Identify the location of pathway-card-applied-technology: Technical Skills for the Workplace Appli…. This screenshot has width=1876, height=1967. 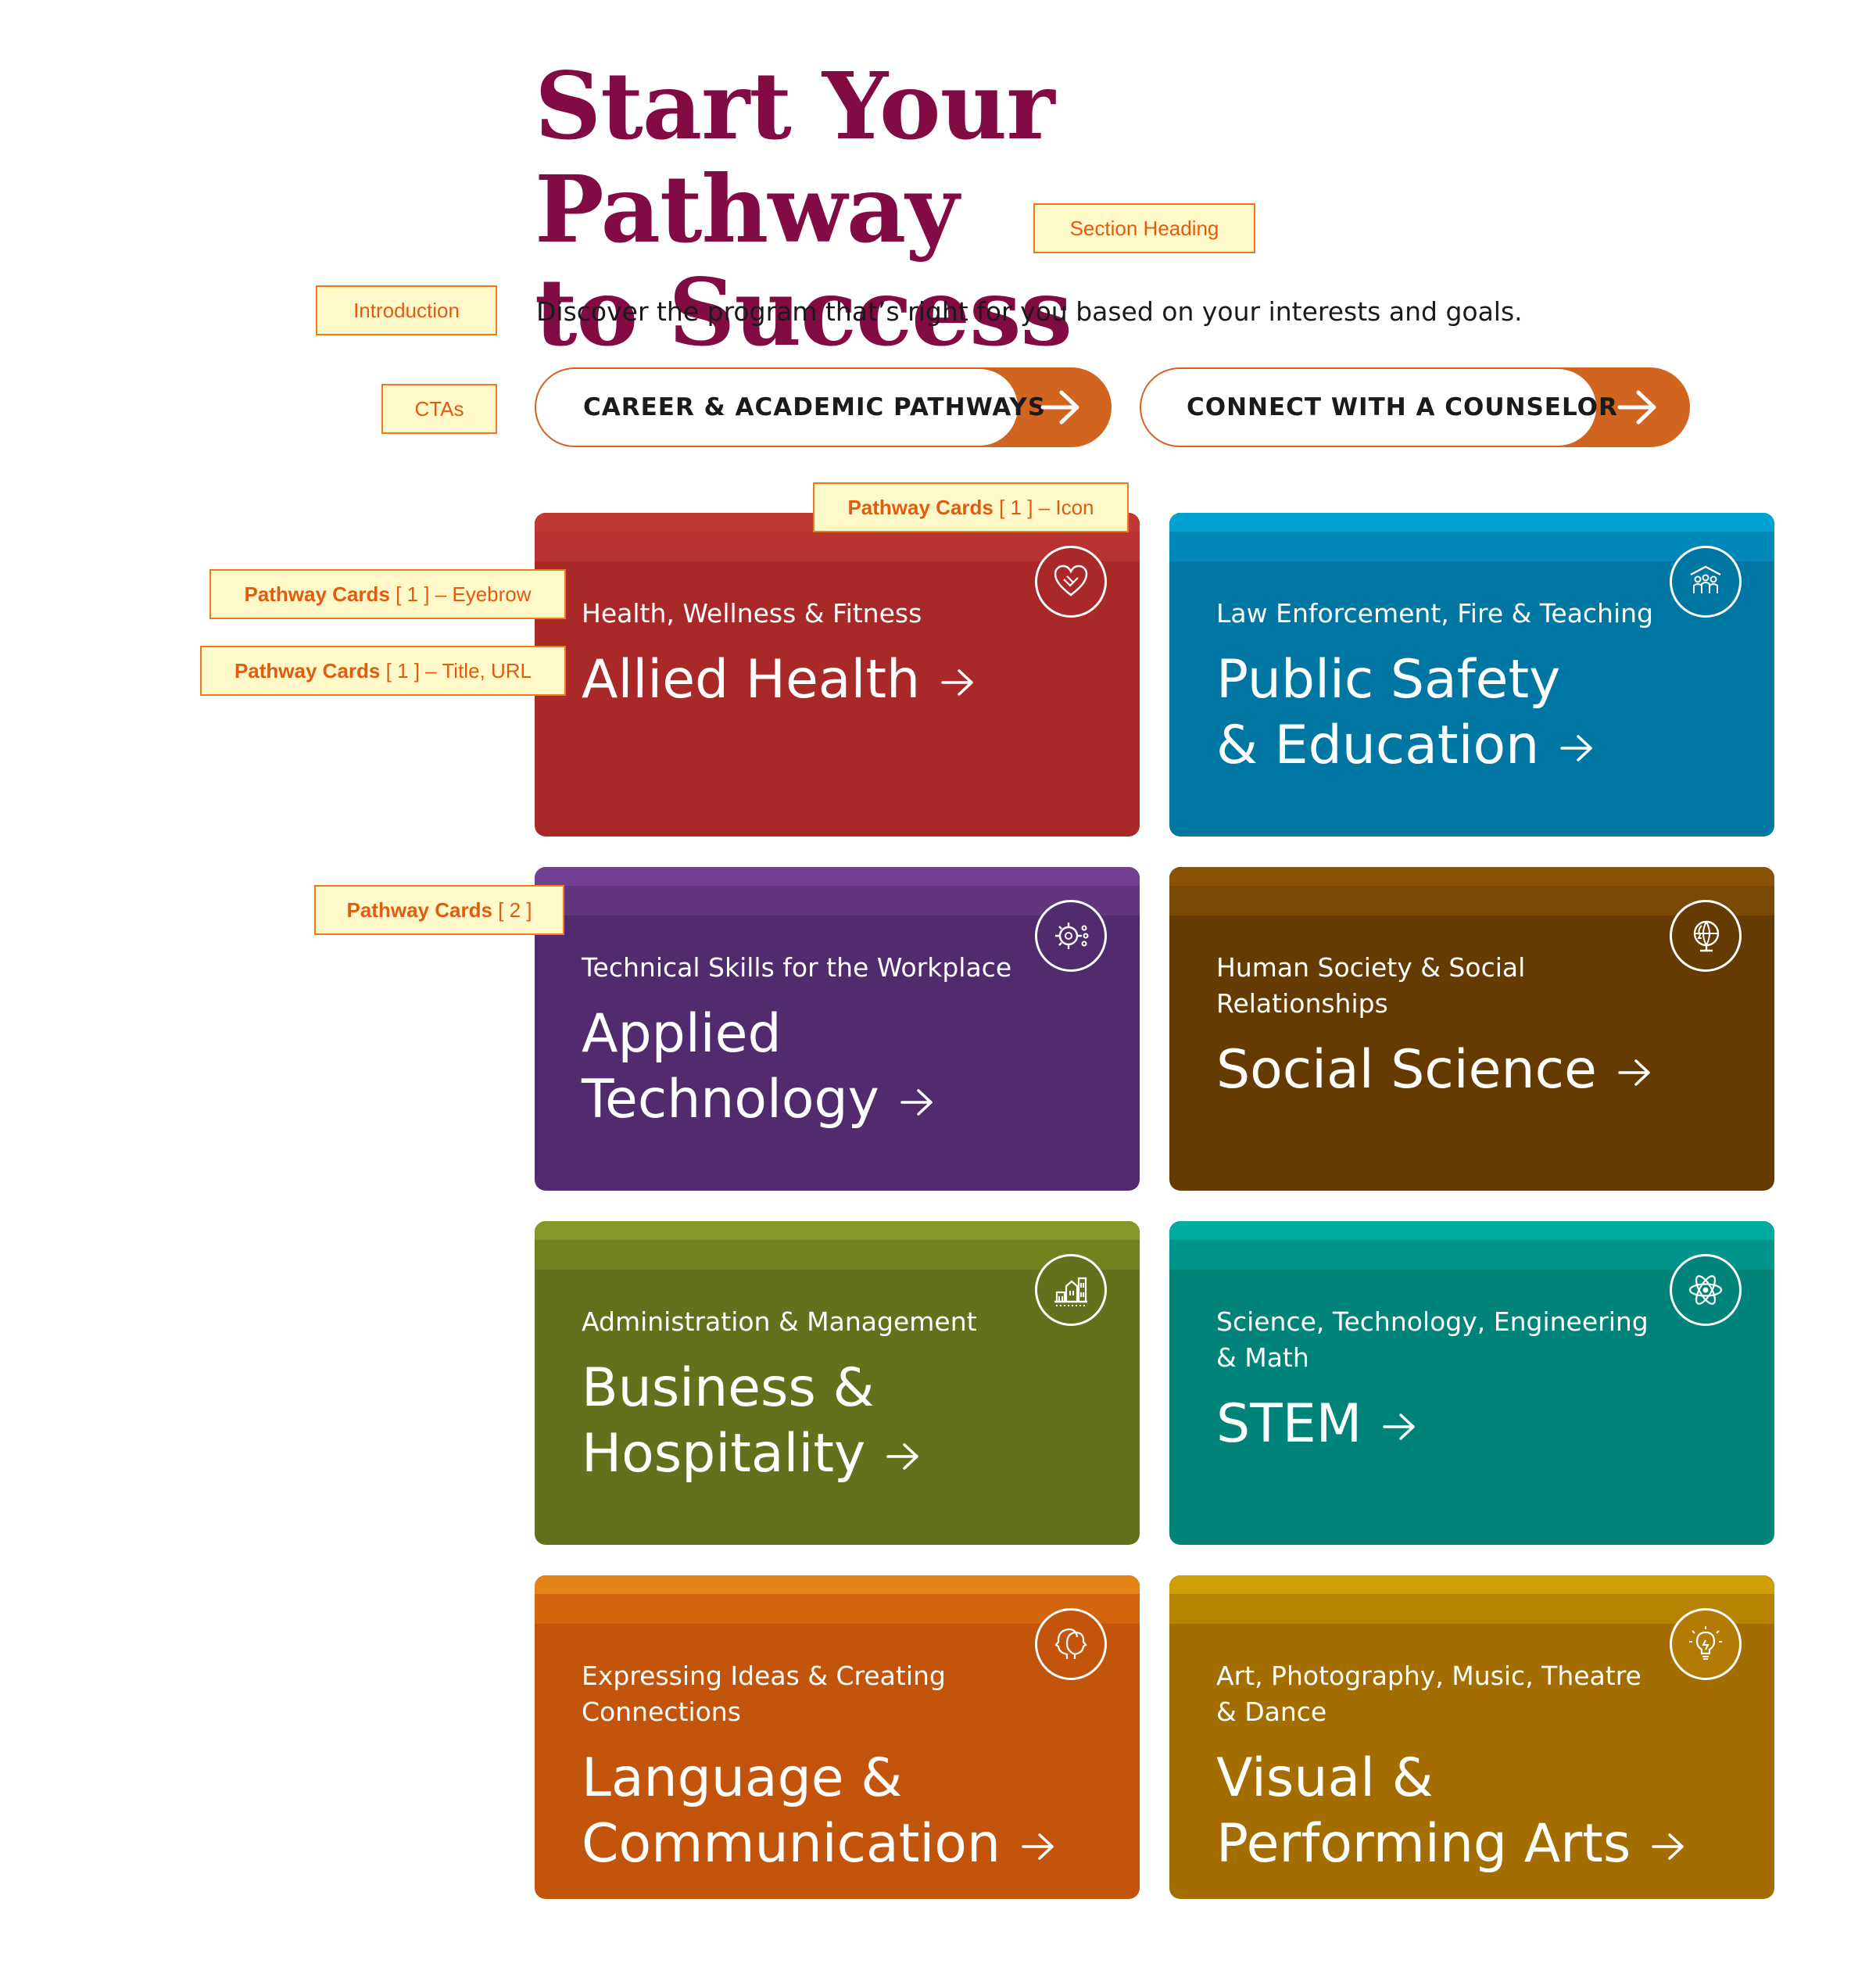
(837, 1029).